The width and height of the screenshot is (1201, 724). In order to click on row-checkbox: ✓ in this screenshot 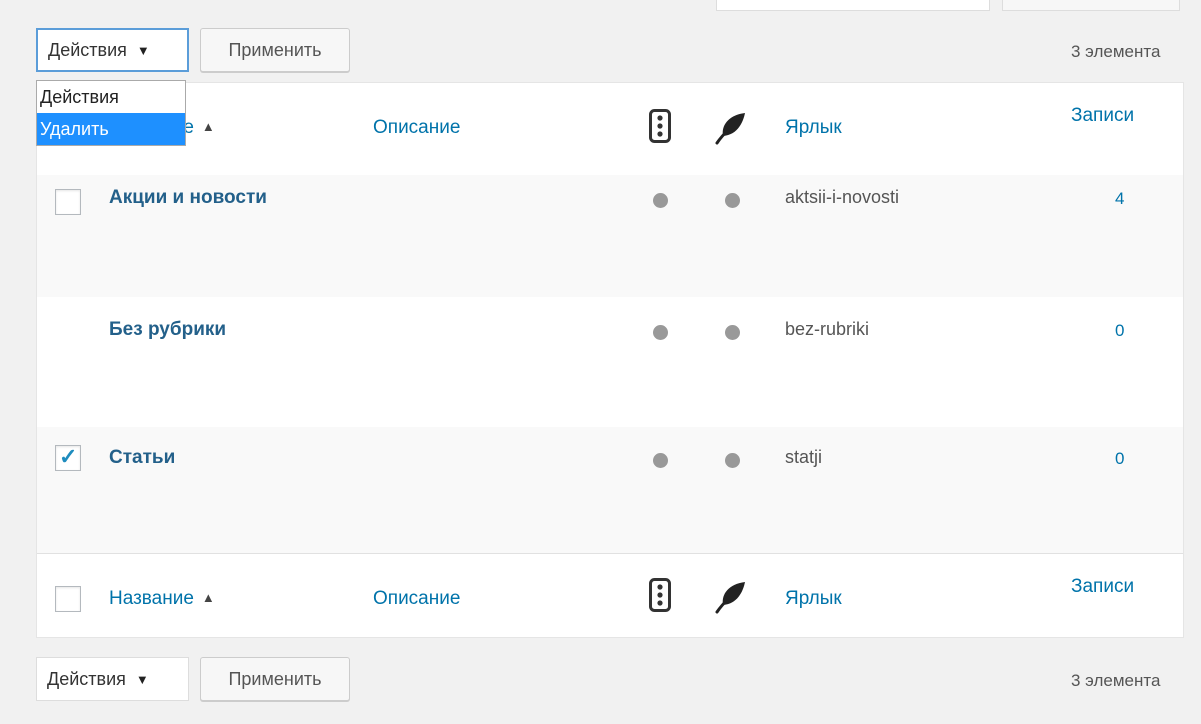, I will do `click(68, 457)`.